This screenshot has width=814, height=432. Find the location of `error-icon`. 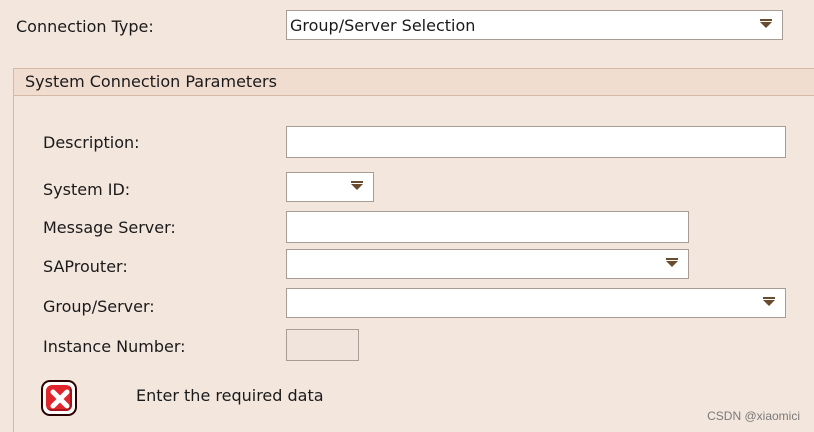

error-icon is located at coordinates (59, 398).